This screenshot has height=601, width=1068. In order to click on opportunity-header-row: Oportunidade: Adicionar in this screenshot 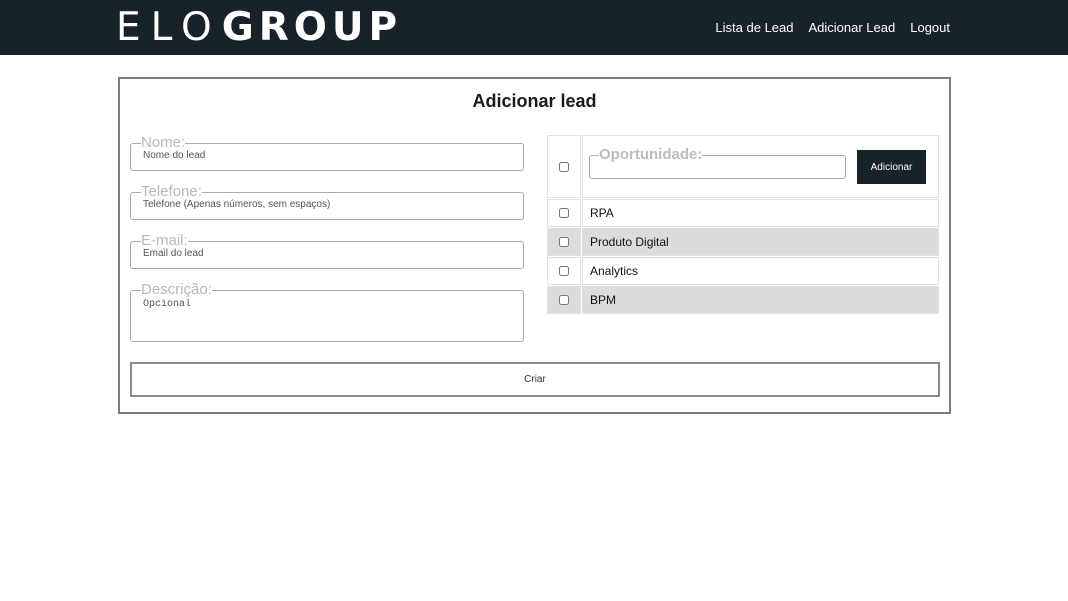, I will do `click(743, 166)`.